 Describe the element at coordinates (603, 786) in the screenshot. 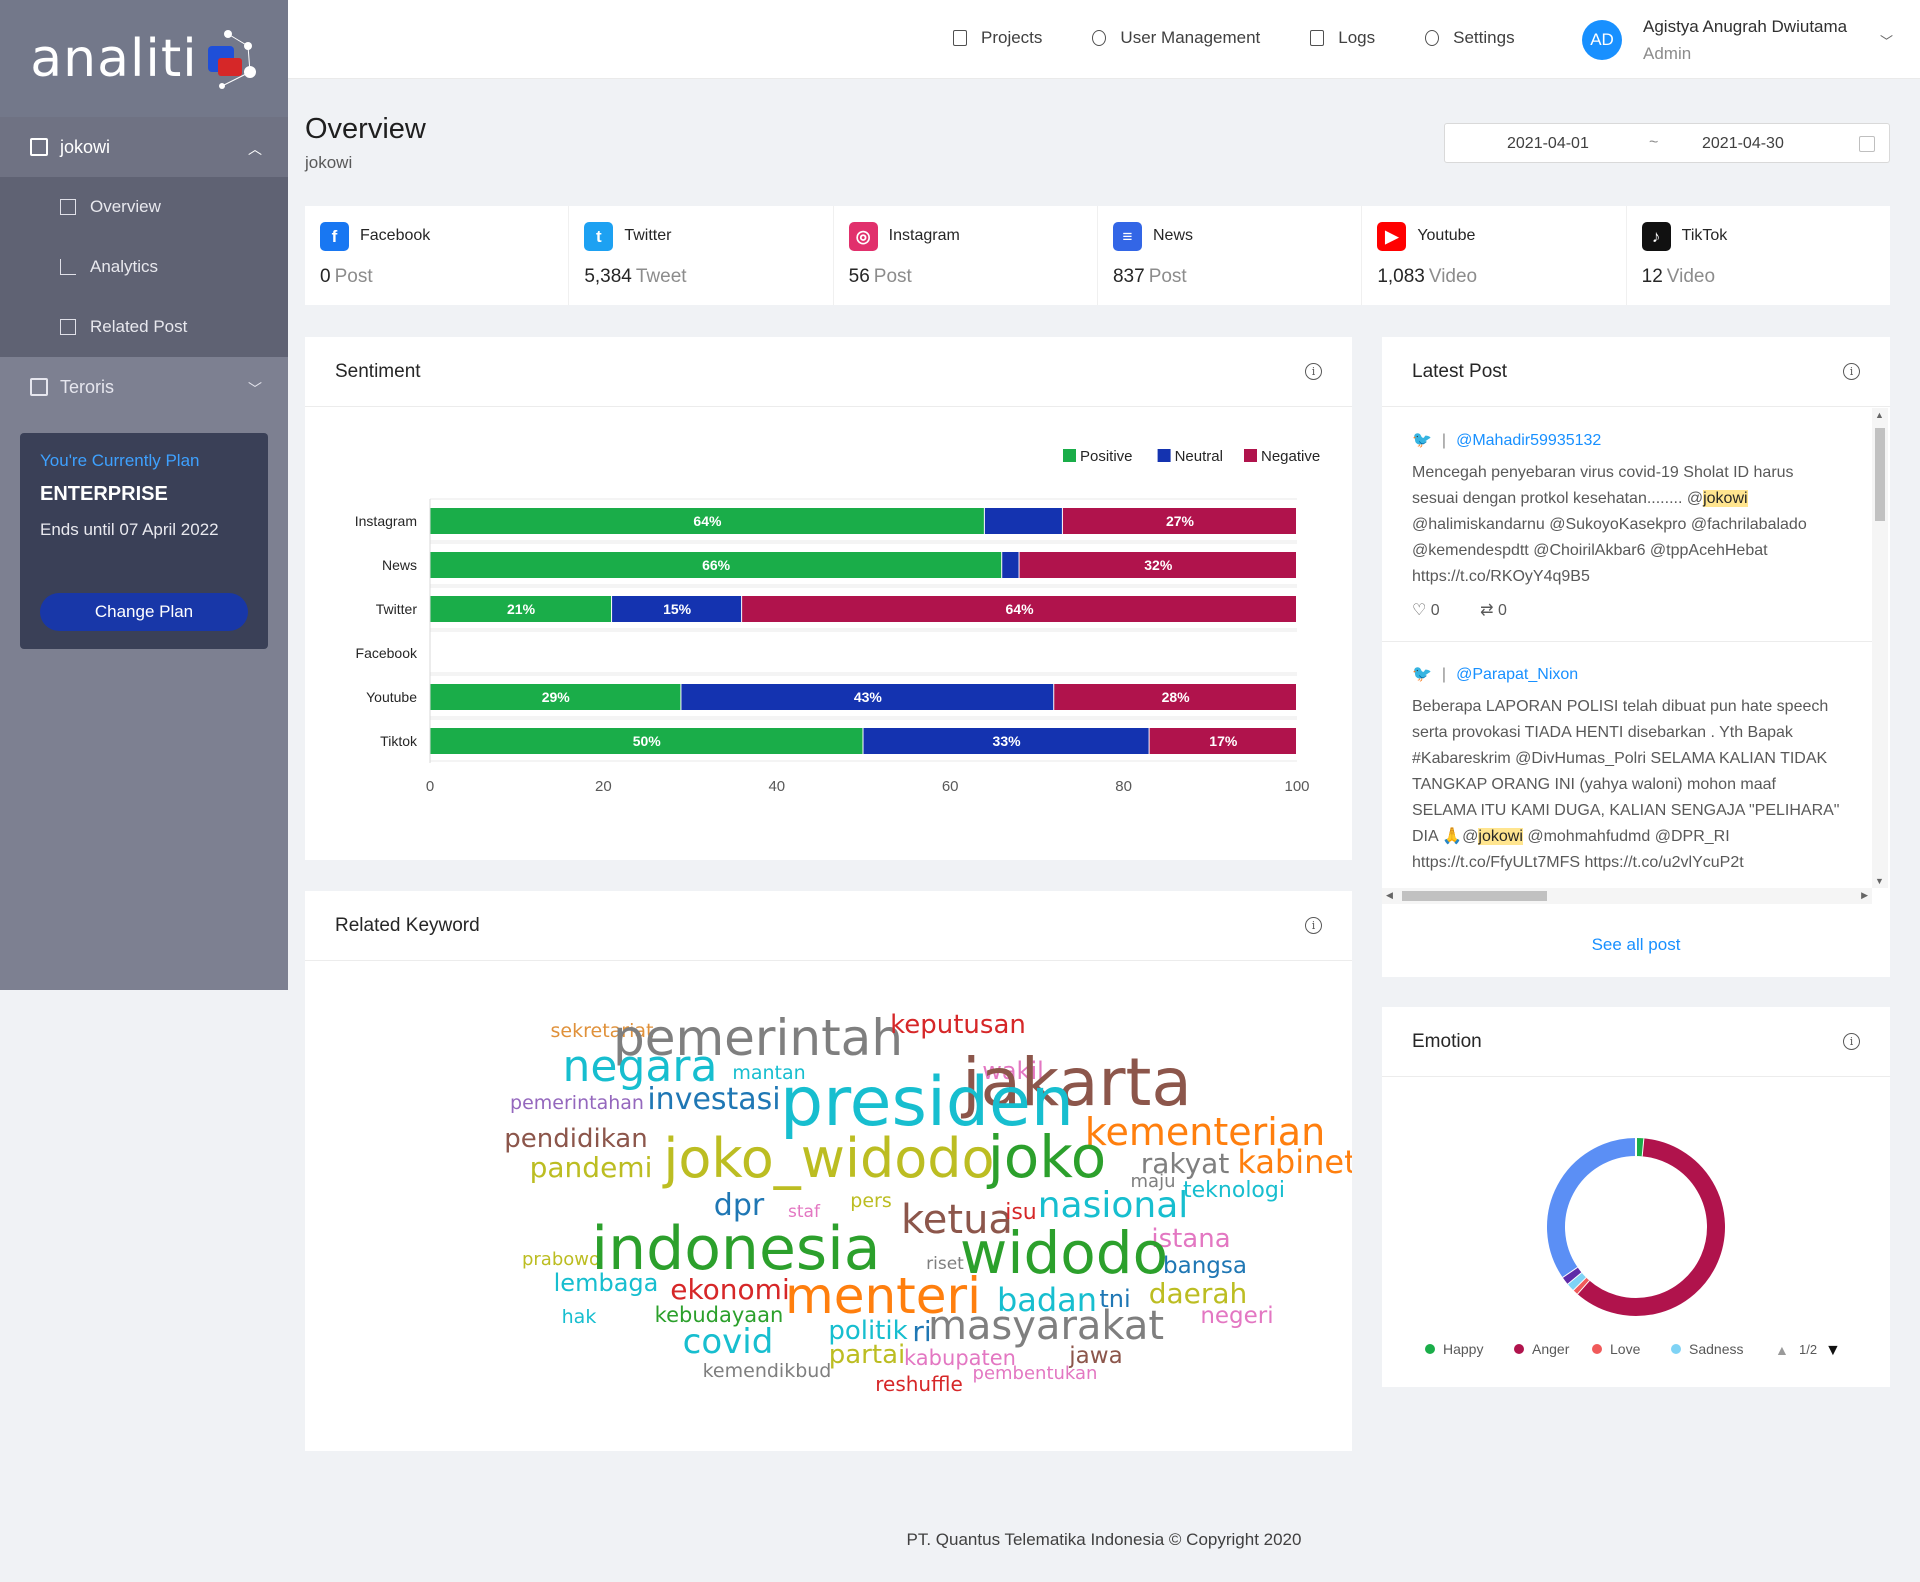

I see `x-tick-label: 20` at that location.